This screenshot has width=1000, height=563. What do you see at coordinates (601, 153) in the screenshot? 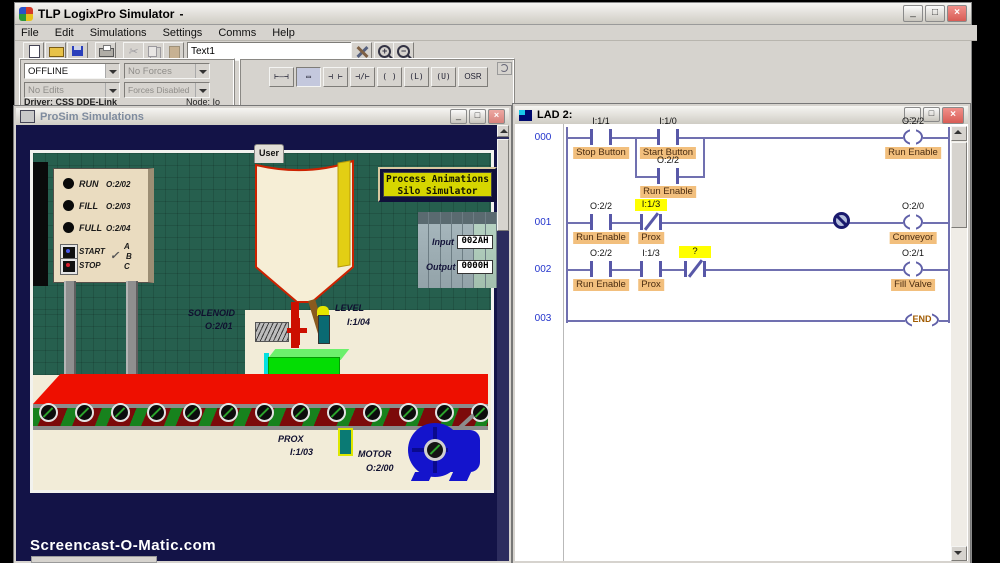
I see `contact-label: Stop Button` at bounding box center [601, 153].